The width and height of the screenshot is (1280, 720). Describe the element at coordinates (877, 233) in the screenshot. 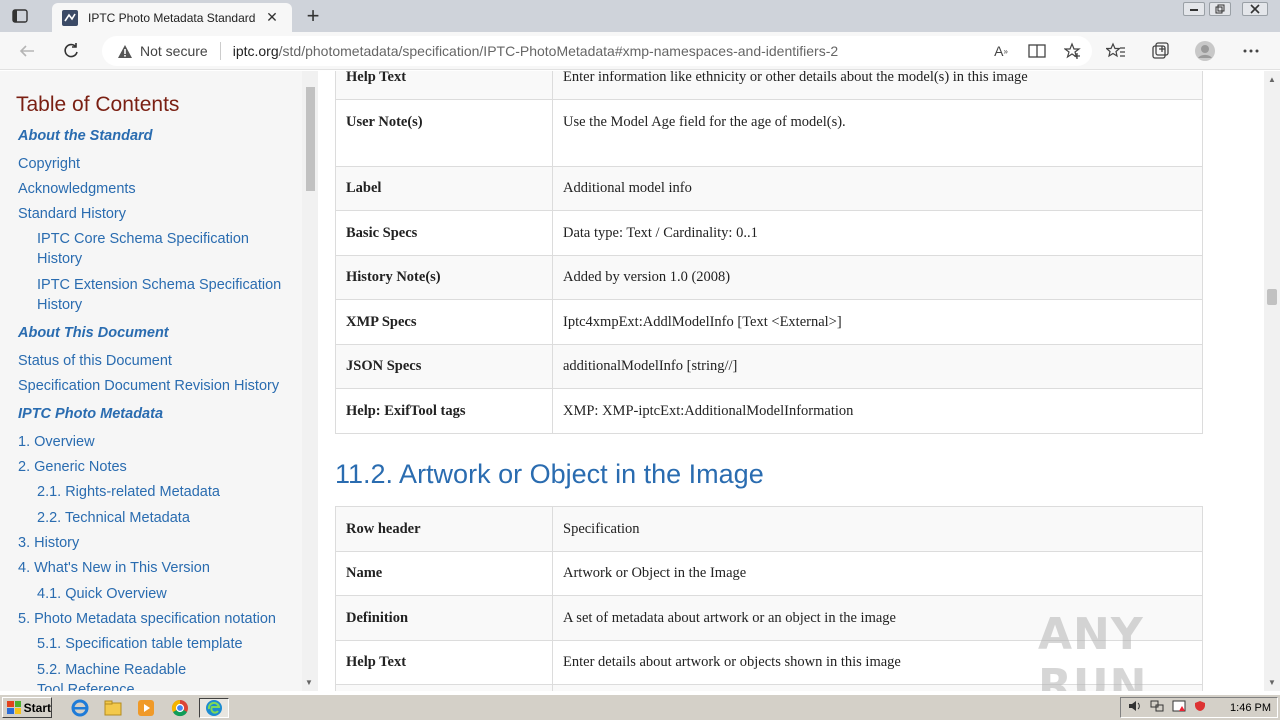

I see `row-value-cell: Data type: Text / Cardinality: 0..1` at that location.